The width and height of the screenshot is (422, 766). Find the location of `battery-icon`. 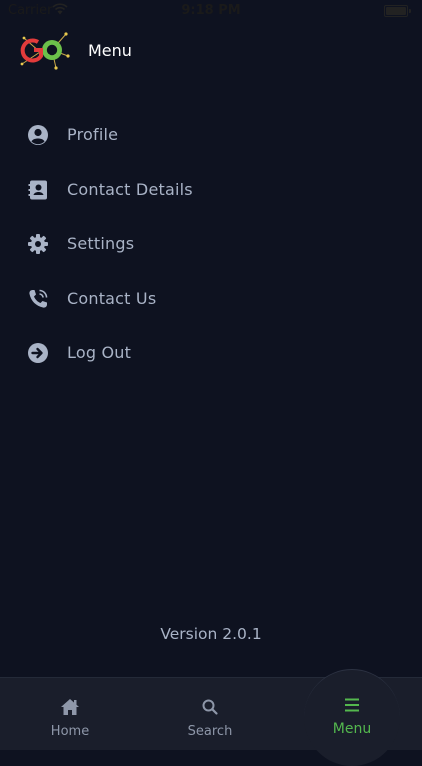

battery-icon is located at coordinates (397, 11).